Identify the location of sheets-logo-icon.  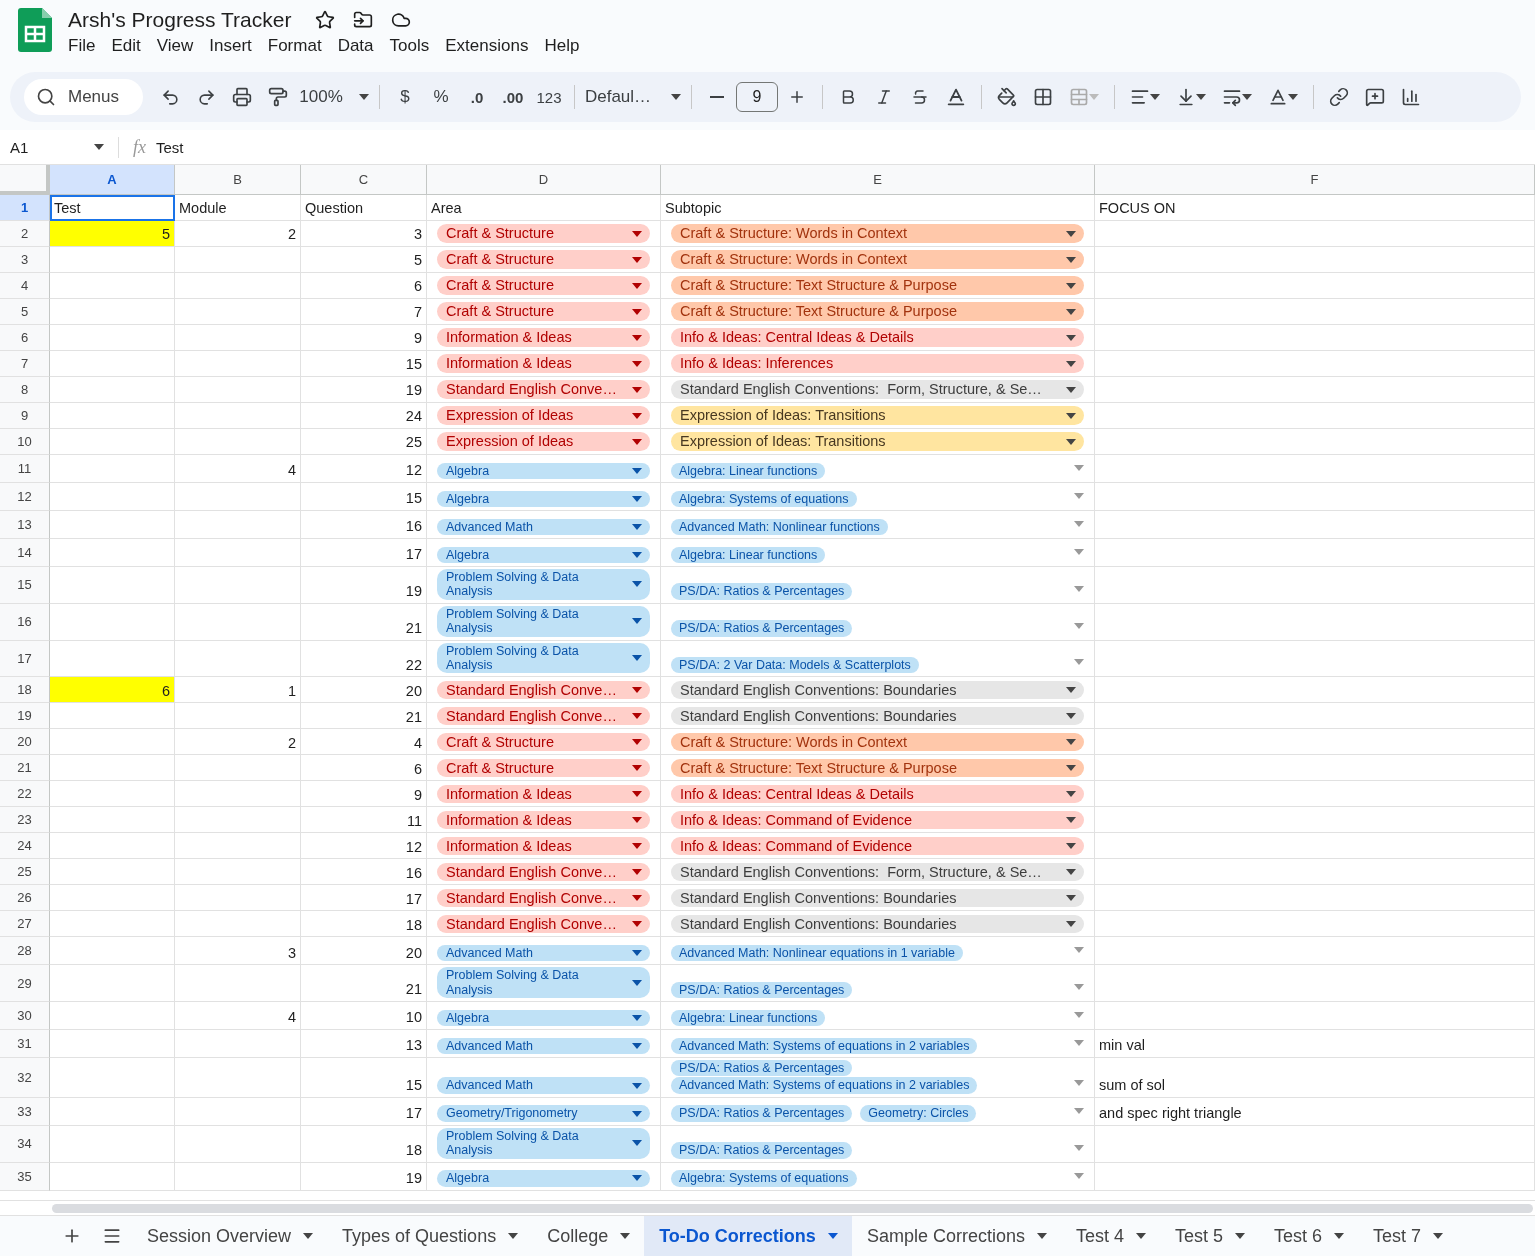
(35, 30).